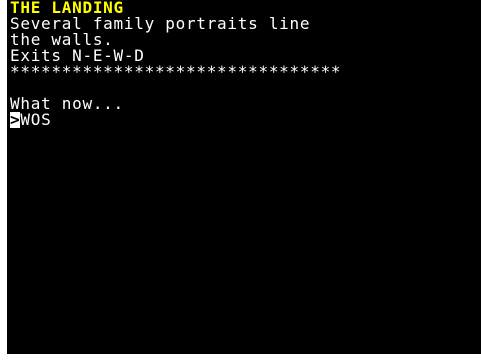 The image size is (481, 361). What do you see at coordinates (35, 119) in the screenshot?
I see `command-input-text: WOS` at bounding box center [35, 119].